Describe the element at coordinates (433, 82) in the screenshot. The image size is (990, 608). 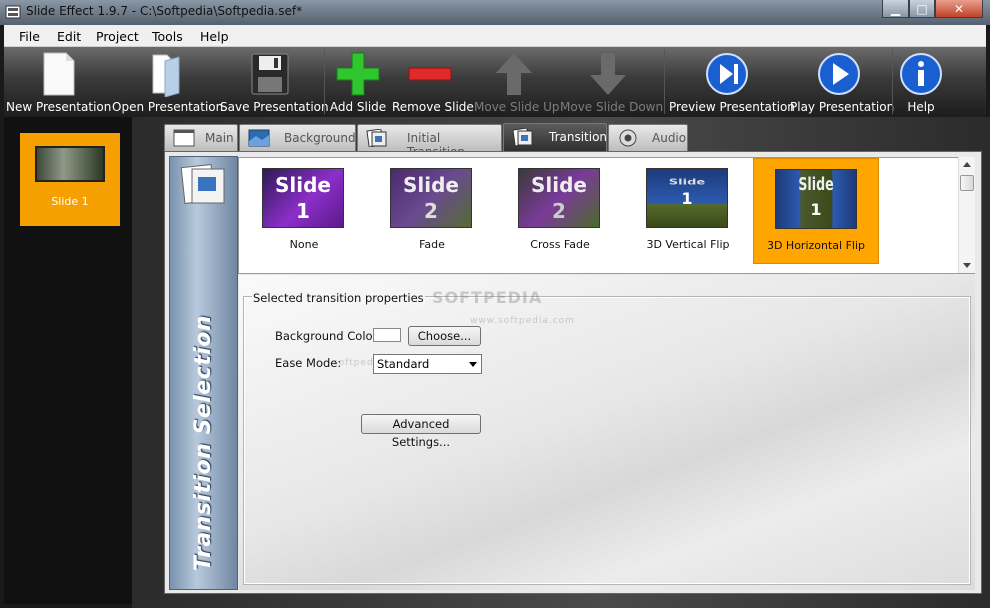
I see `remove-slide-button: Remove Slide` at that location.